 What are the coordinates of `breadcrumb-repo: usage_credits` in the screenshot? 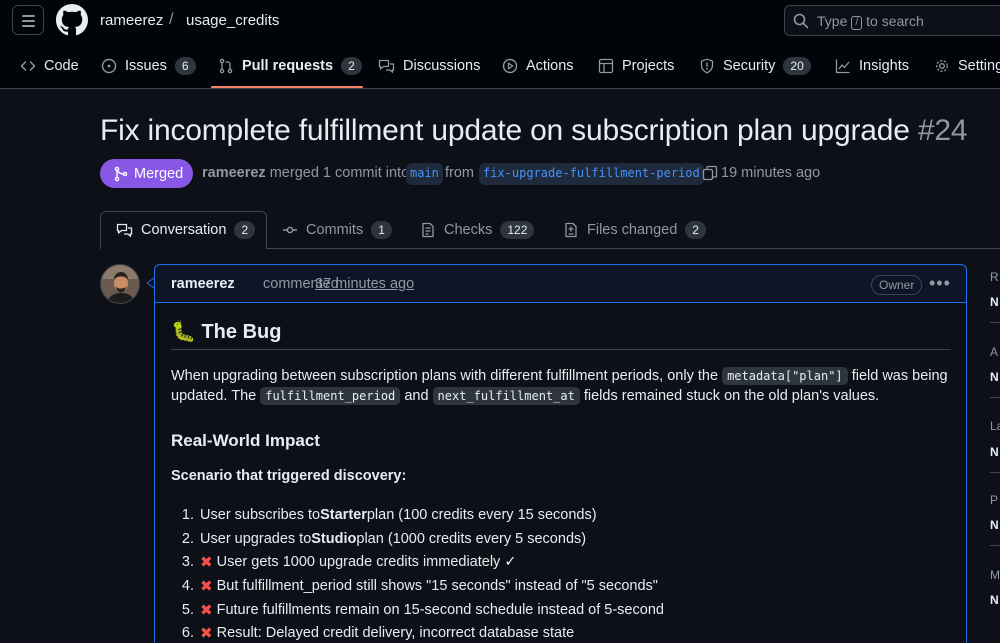 It's located at (232, 20).